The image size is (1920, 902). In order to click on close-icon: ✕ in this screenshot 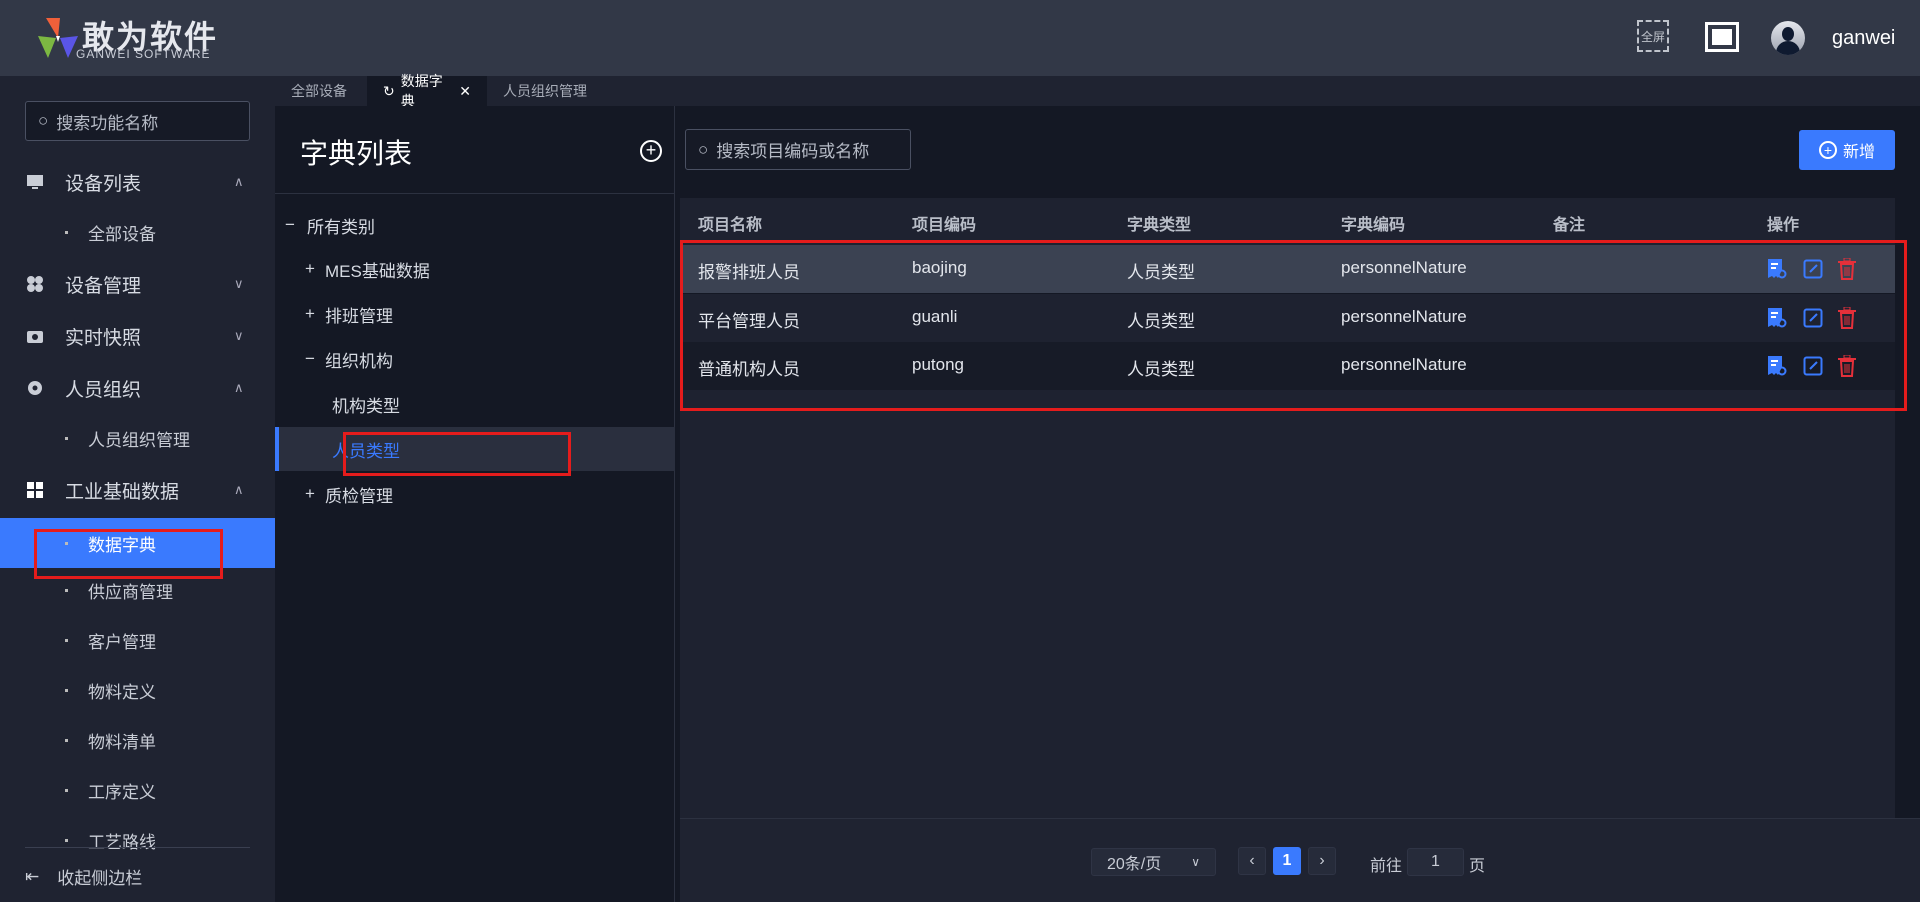, I will do `click(465, 91)`.